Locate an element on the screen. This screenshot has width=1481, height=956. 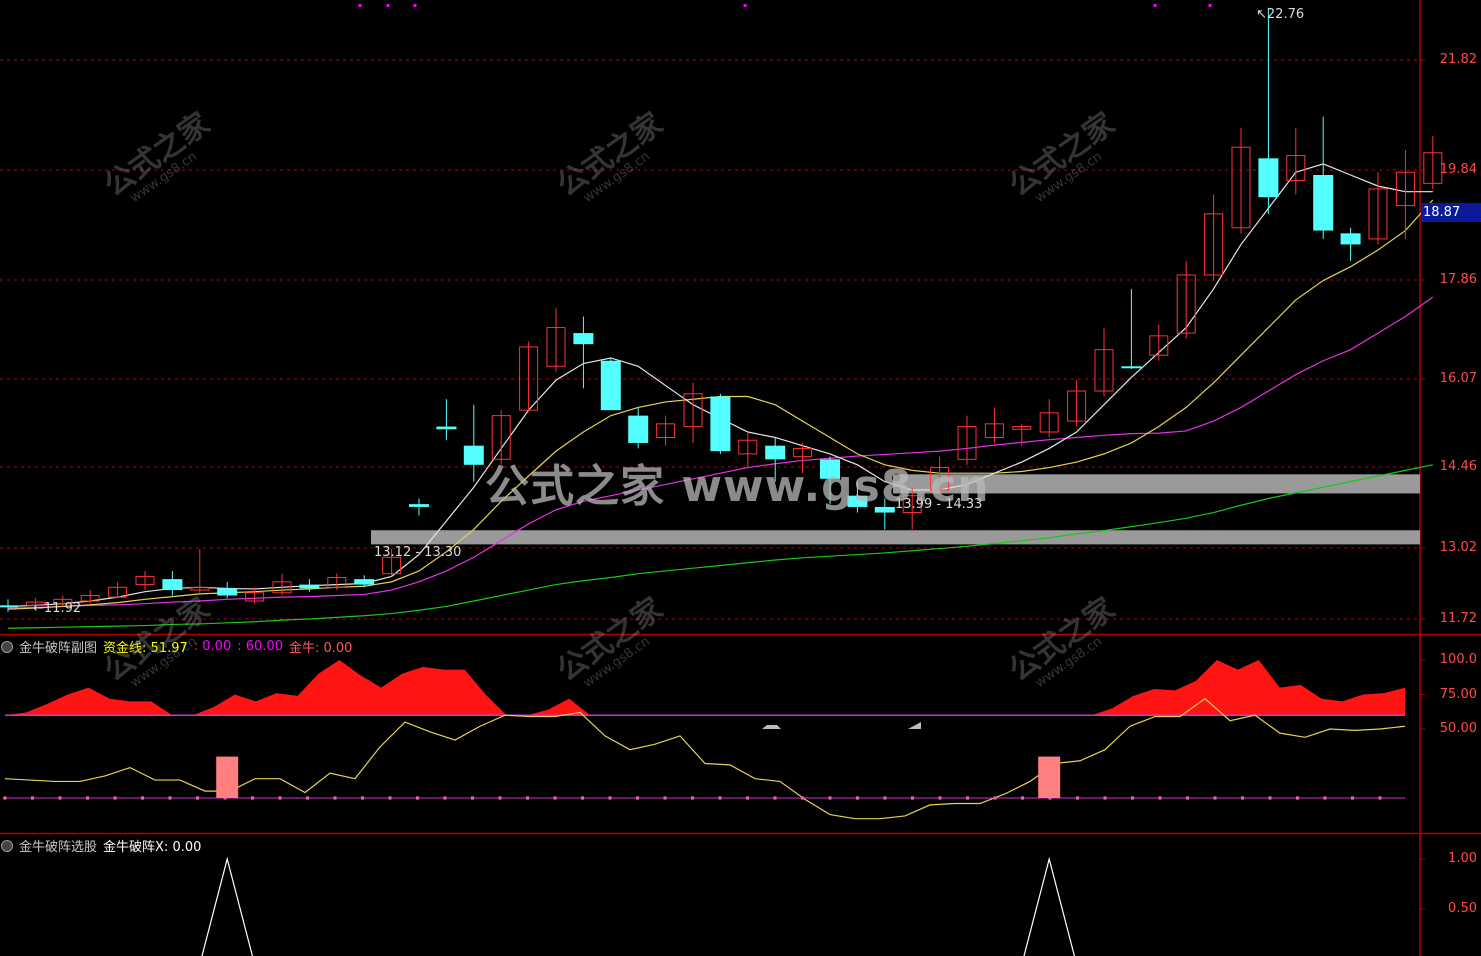
y-tick-label: 16.07 is located at coordinates (1458, 378).